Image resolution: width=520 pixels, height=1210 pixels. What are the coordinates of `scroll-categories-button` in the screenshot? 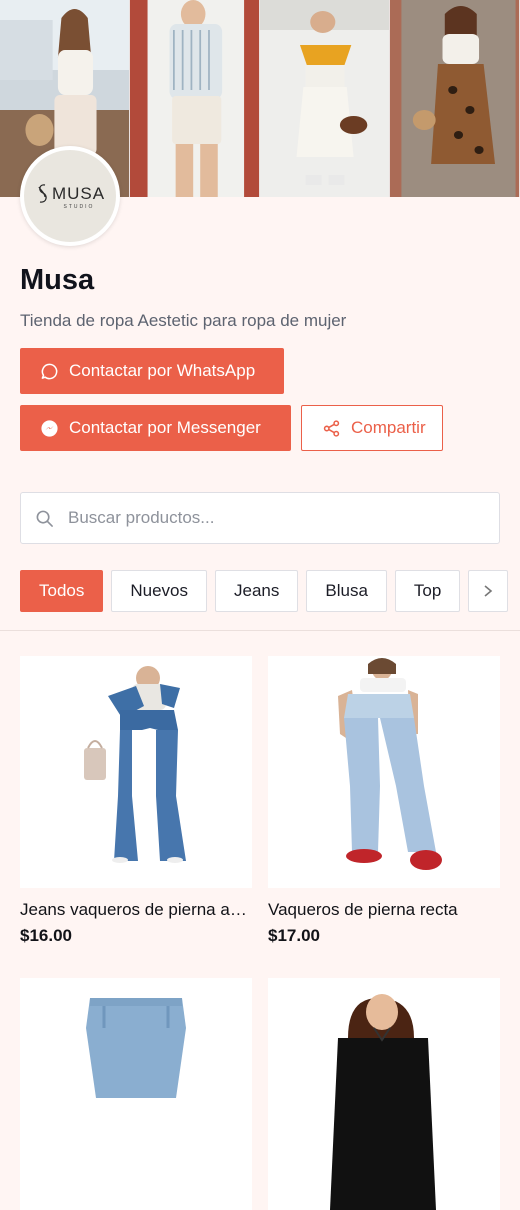 It's located at (488, 591).